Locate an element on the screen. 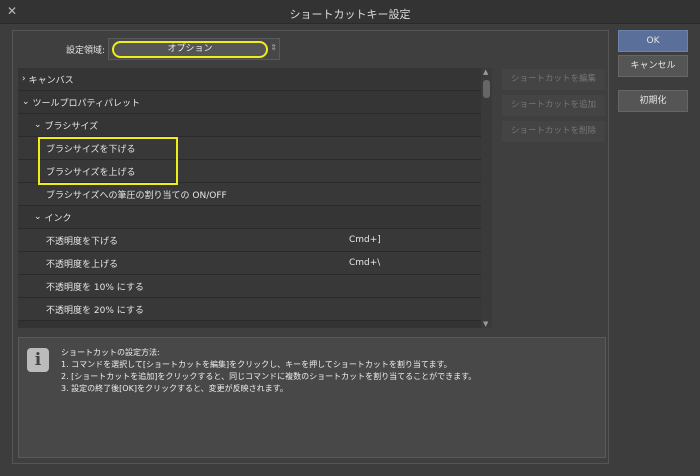 This screenshot has width=700, height=476. info-icon: i is located at coordinates (38, 360).